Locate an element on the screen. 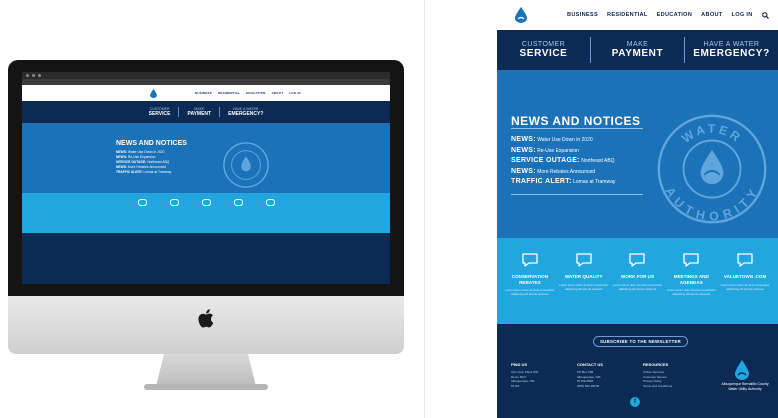  water-authority-badge-icon: WATER AUTHORITY is located at coordinates (712, 169).